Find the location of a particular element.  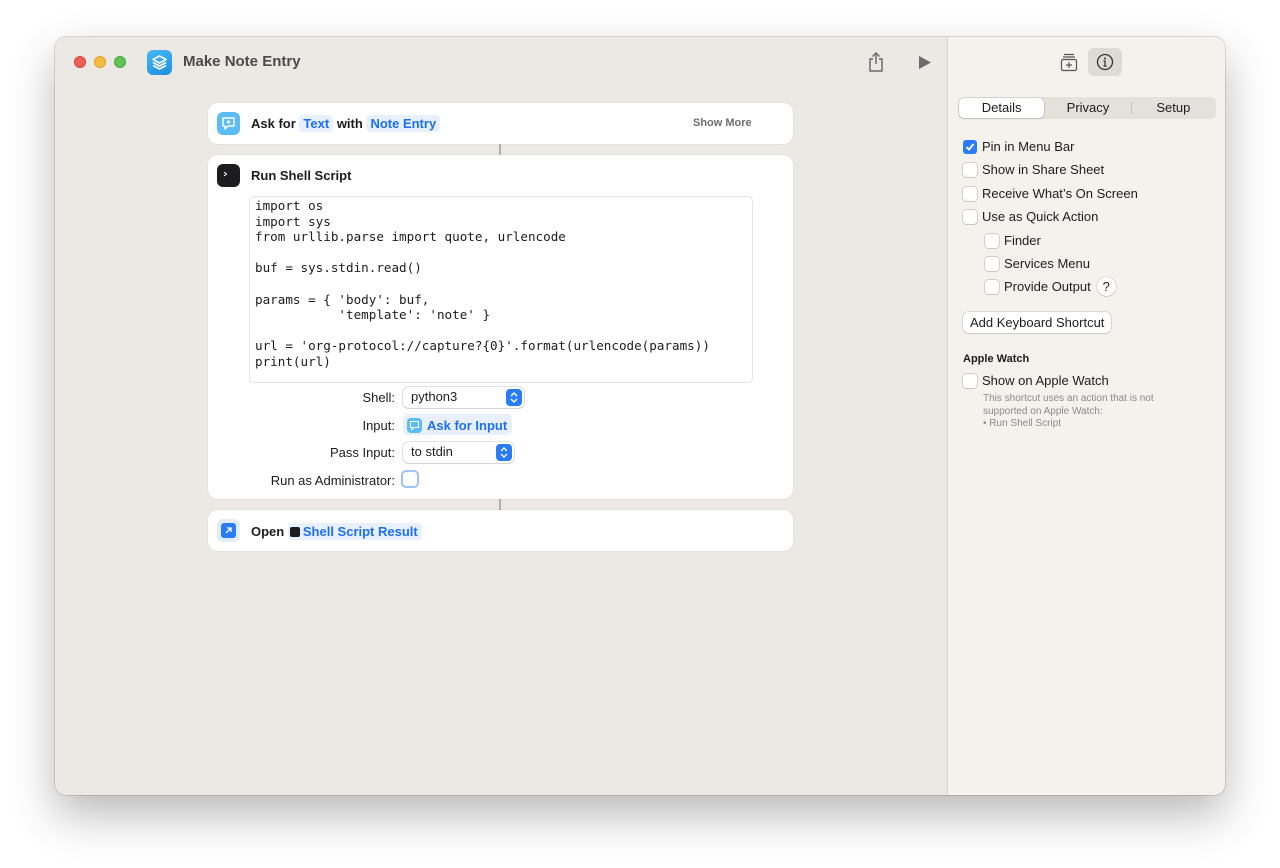

code-line: params = { 'body': buf, is located at coordinates (342, 299).